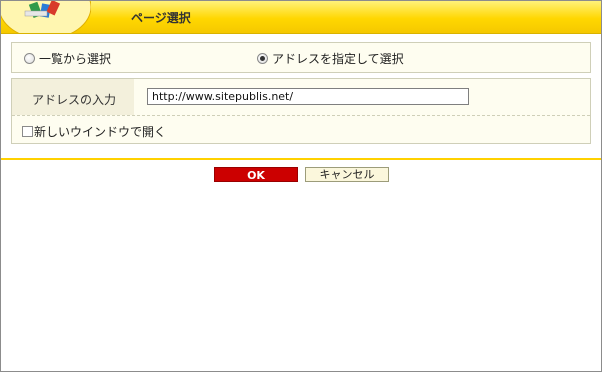 The image size is (602, 372). I want to click on address-row: アドレスの入力 http://www.sitepublis.net/, so click(301, 97).